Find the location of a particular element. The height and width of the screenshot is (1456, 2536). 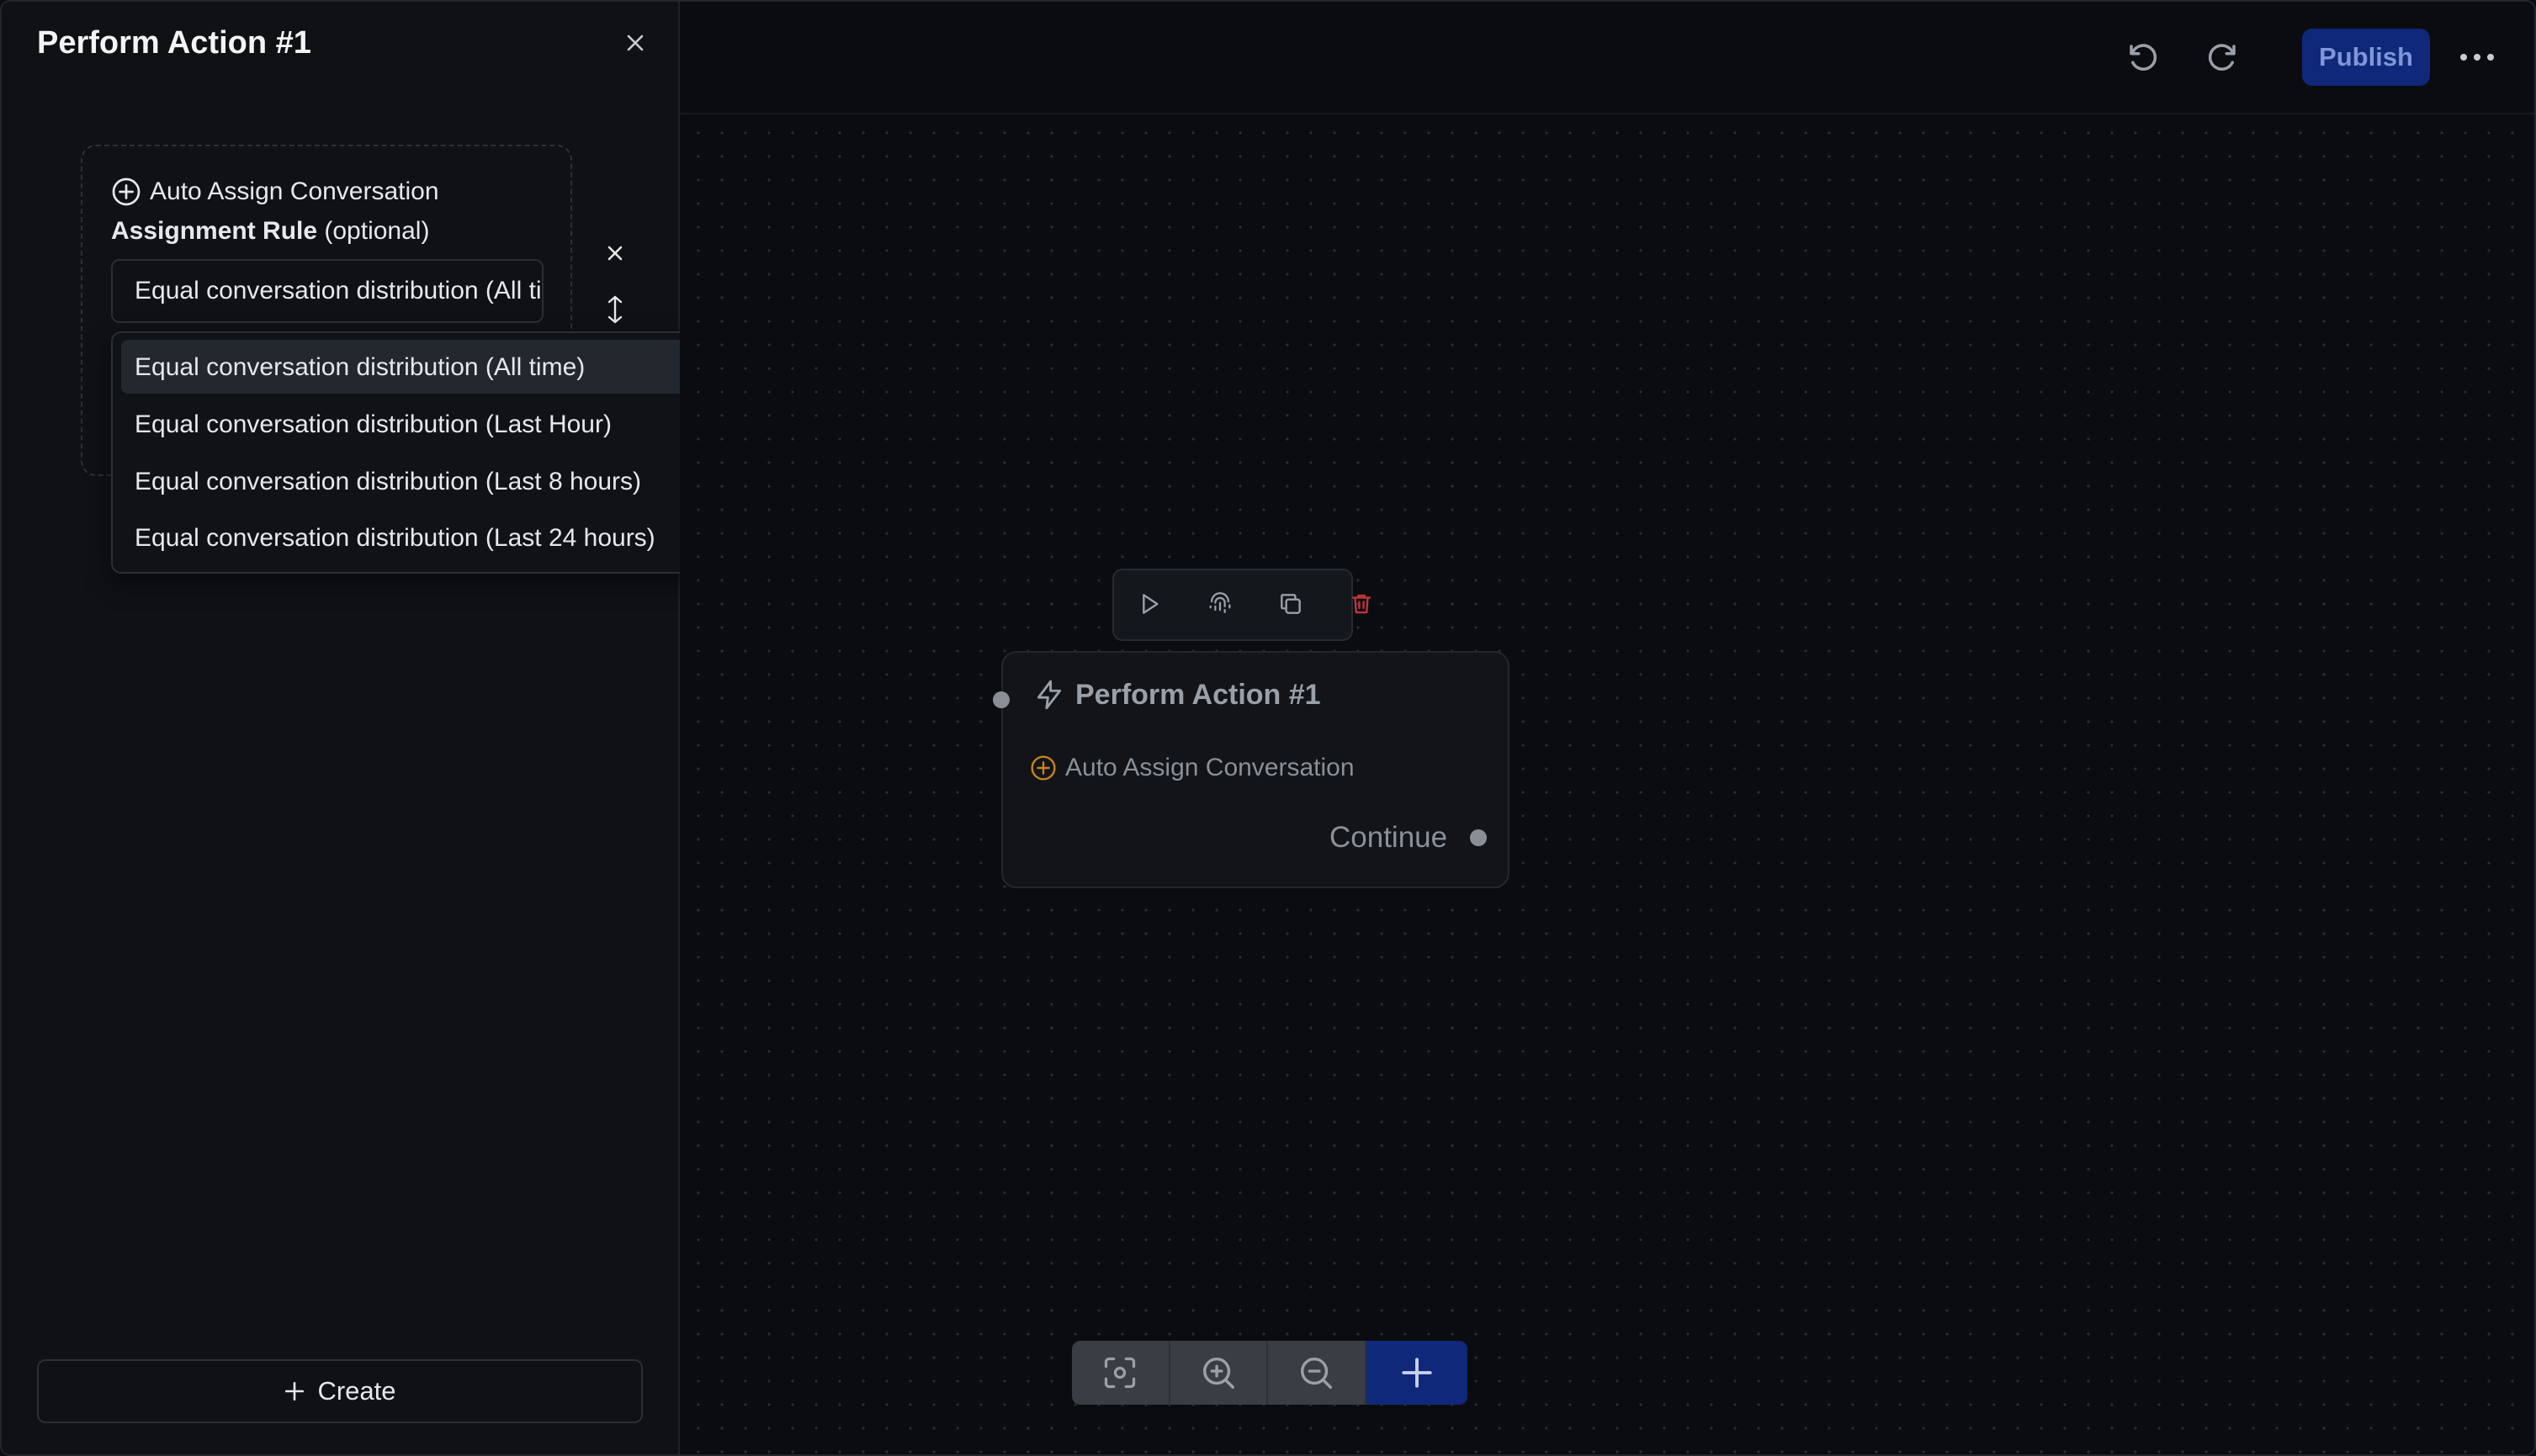

delete-node-button is located at coordinates (1361, 604).